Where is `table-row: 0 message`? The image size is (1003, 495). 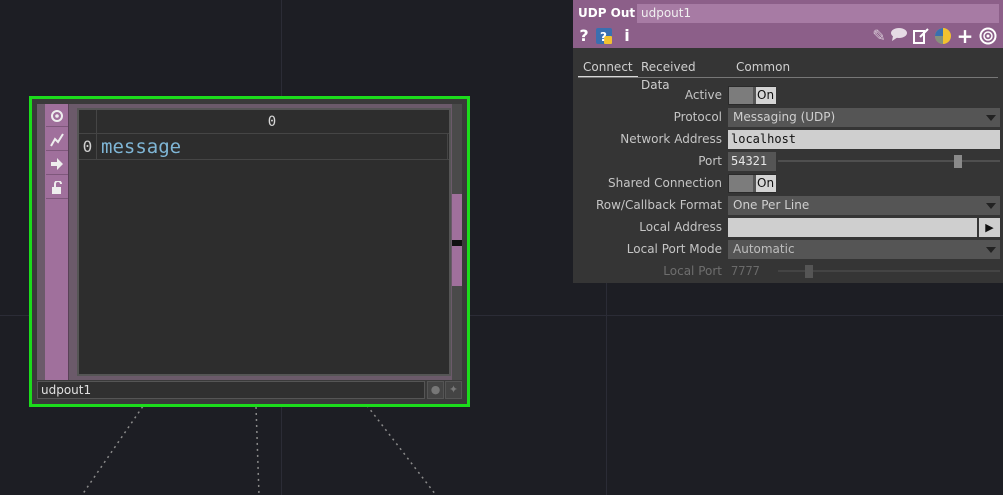
table-row: 0 message is located at coordinates (264, 147).